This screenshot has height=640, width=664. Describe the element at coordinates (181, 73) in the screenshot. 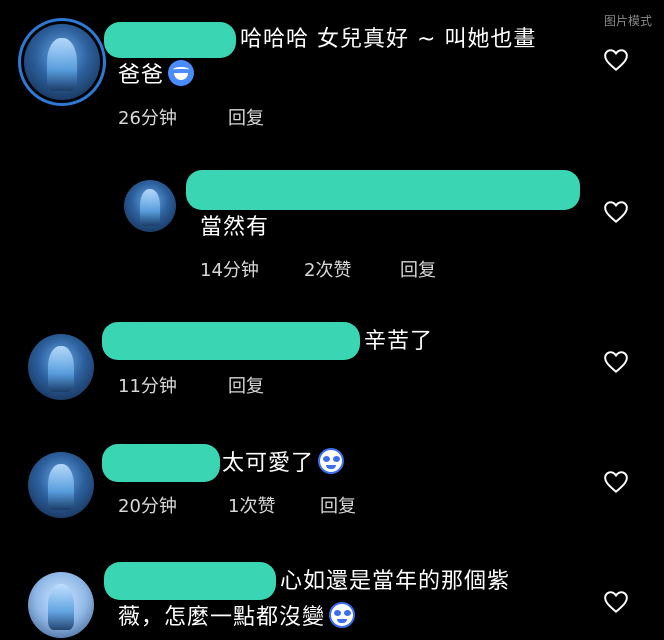

I see `laughing-crying-emoji-icon` at that location.